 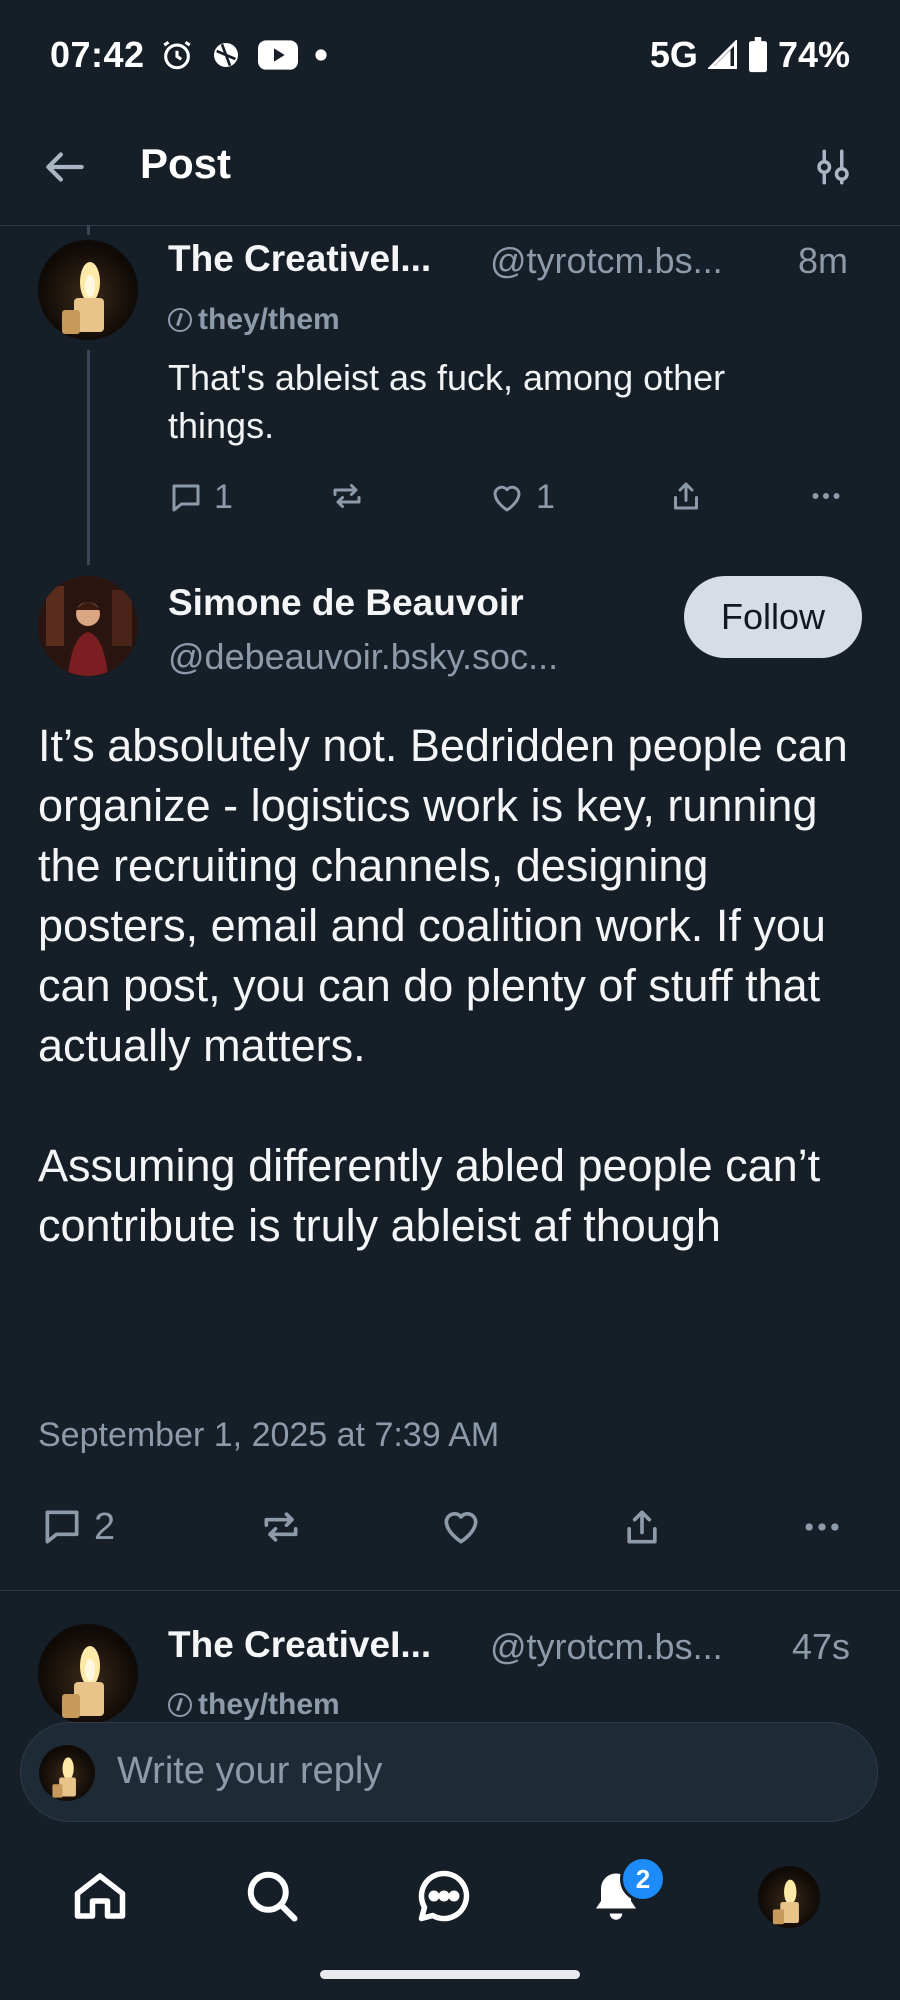 I want to click on status-right: 5G 74%, so click(x=750, y=55).